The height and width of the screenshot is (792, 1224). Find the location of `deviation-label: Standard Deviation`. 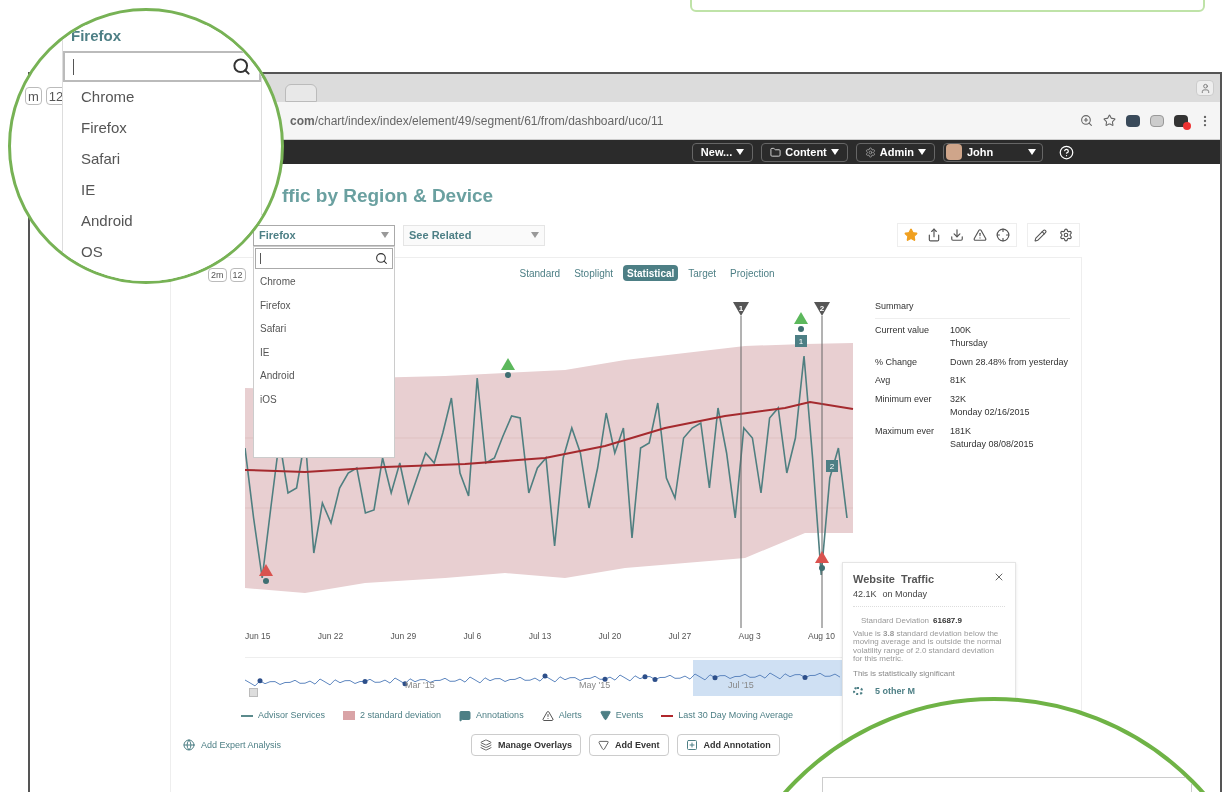

deviation-label: Standard Deviation is located at coordinates (895, 621).